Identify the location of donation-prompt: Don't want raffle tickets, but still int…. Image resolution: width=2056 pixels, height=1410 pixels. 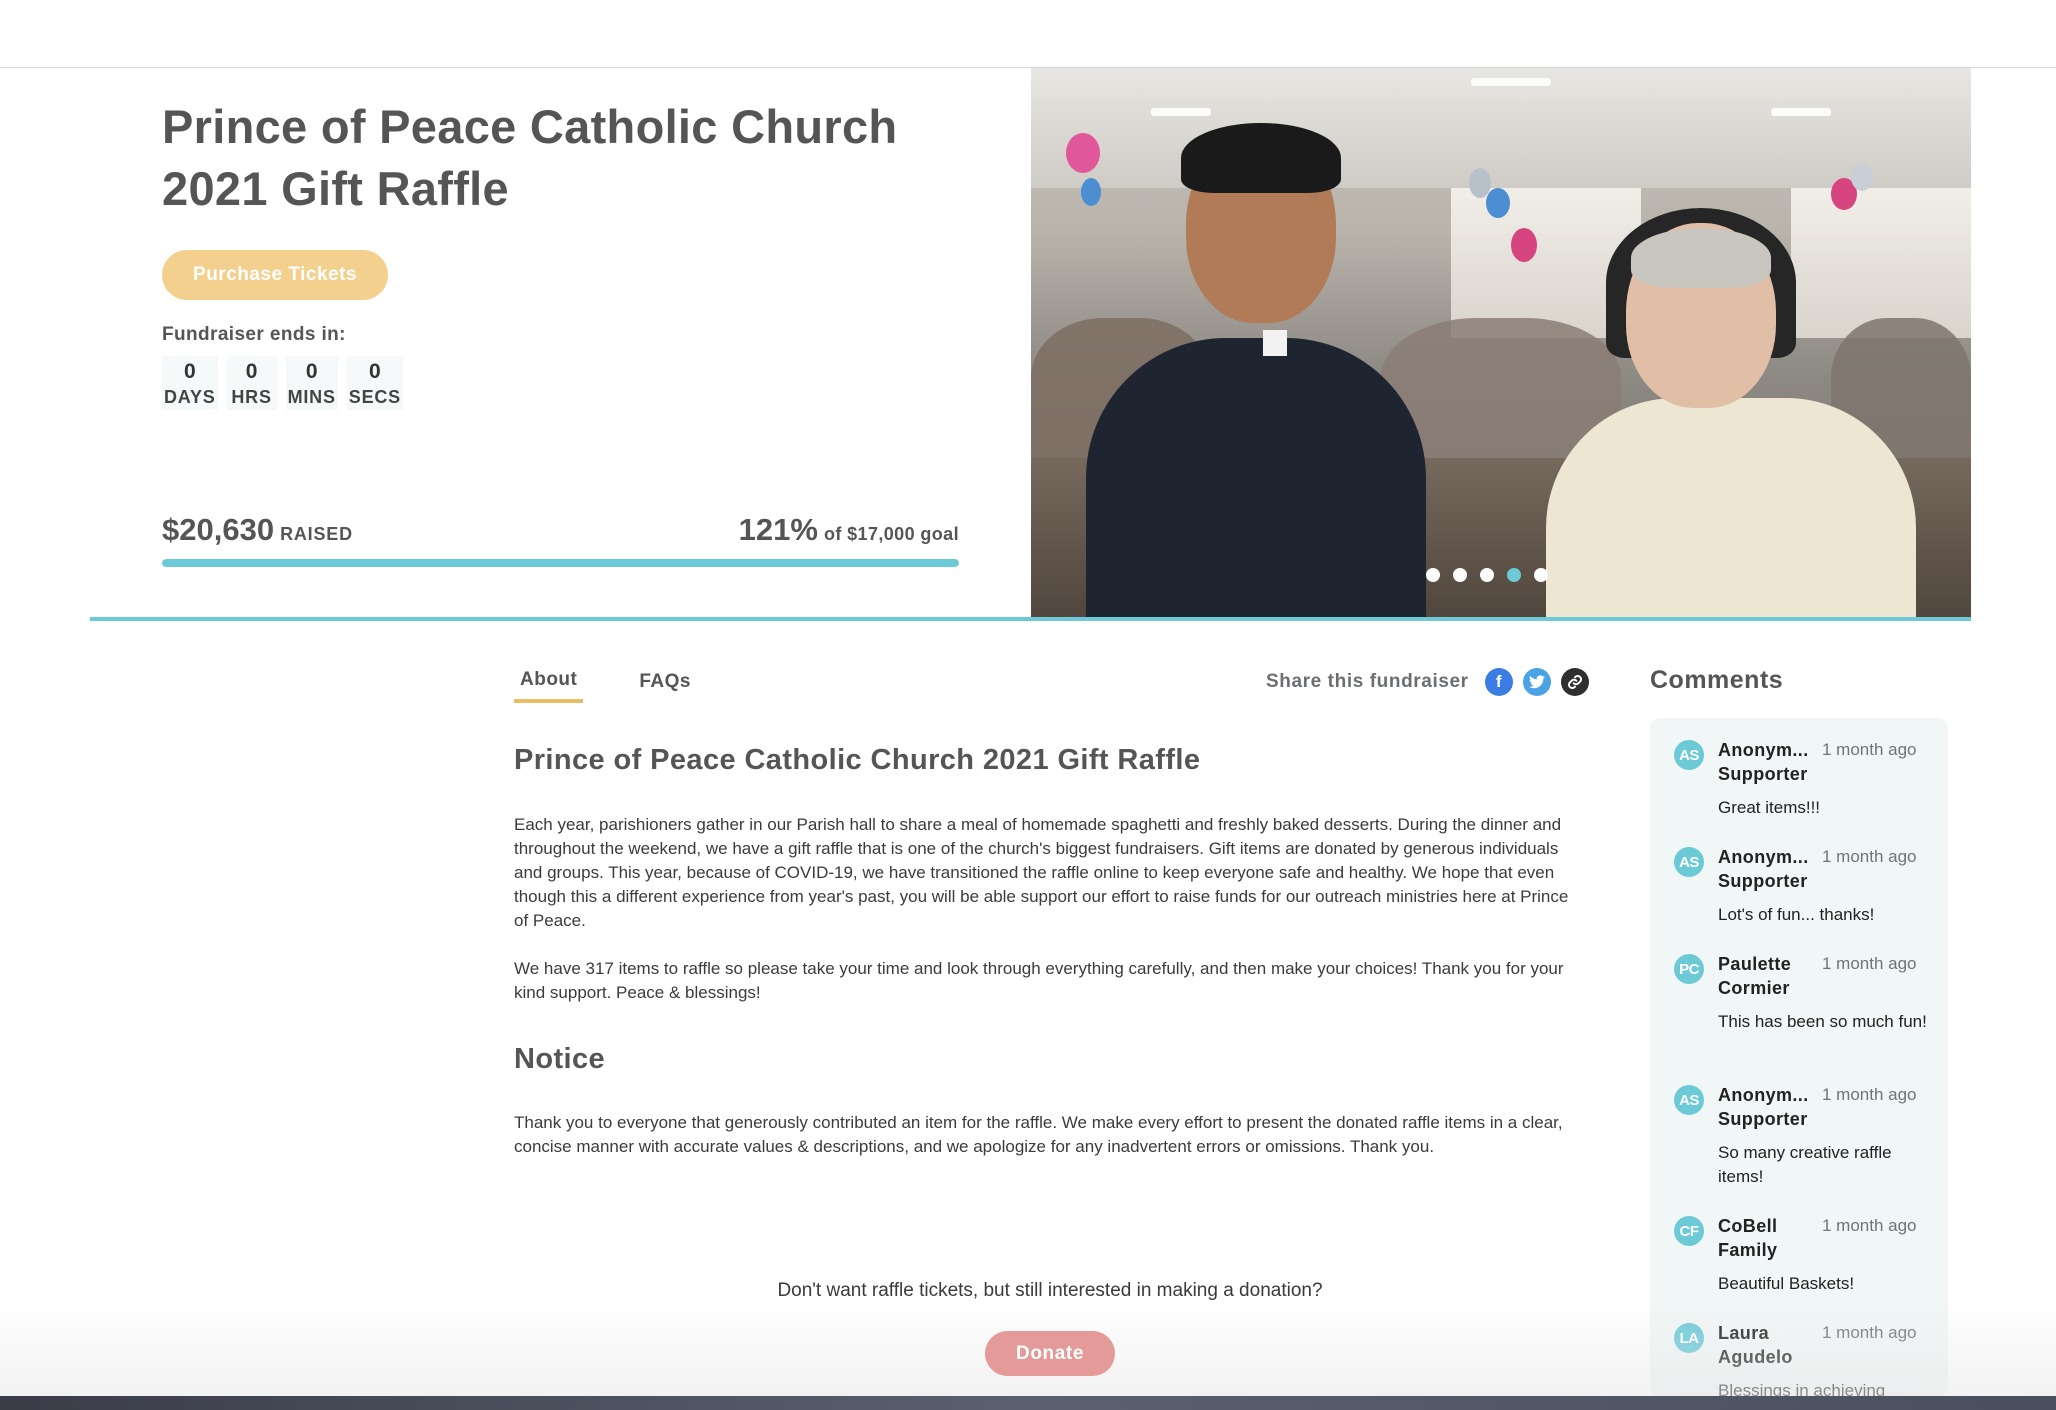
(1050, 1290).